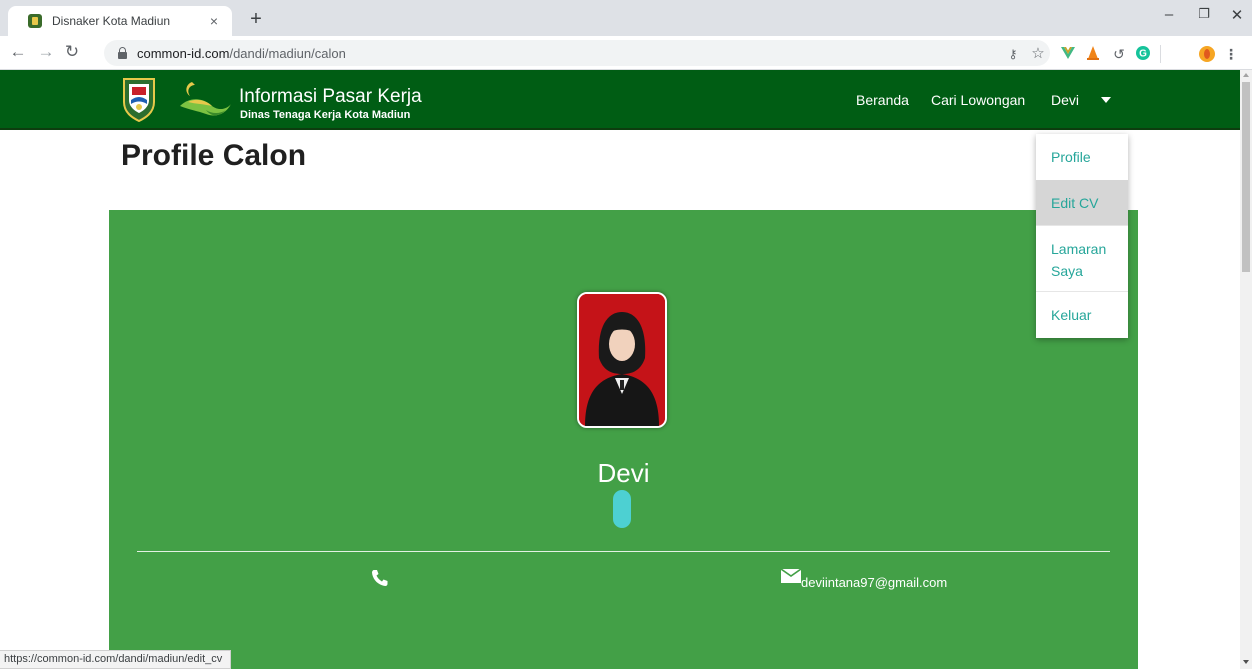  What do you see at coordinates (1207, 54) in the screenshot?
I see `profile-icon` at bounding box center [1207, 54].